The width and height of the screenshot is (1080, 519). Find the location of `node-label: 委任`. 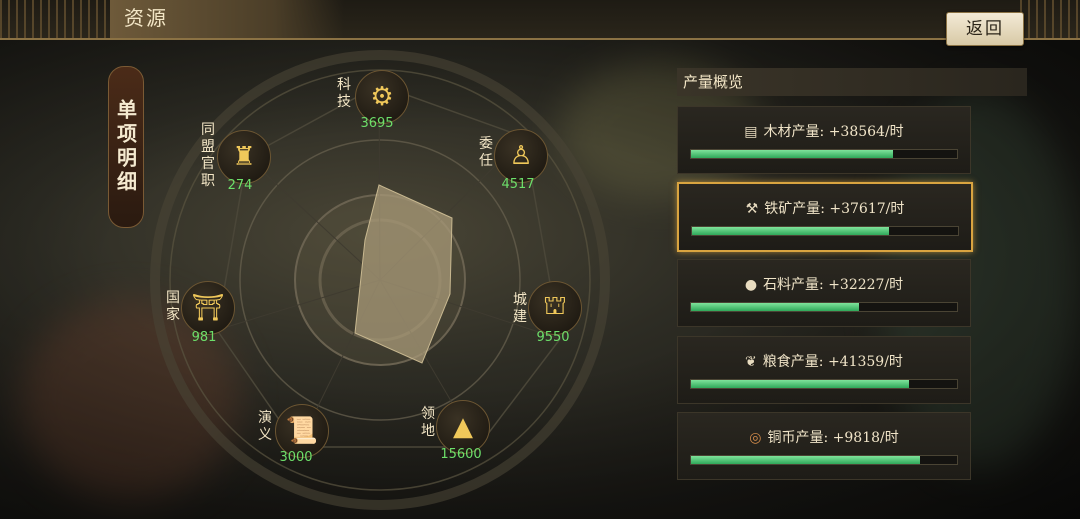

node-label: 委任 is located at coordinates (486, 152).